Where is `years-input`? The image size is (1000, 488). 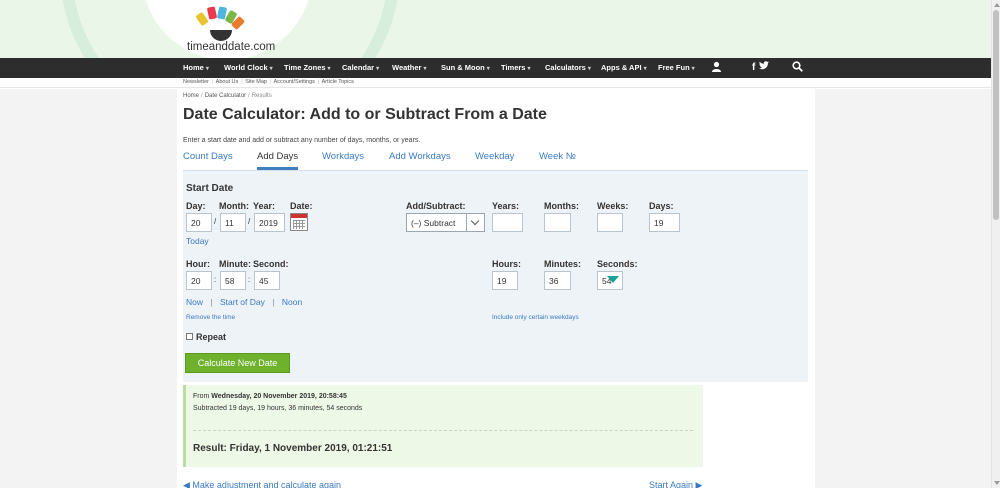 years-input is located at coordinates (507, 222).